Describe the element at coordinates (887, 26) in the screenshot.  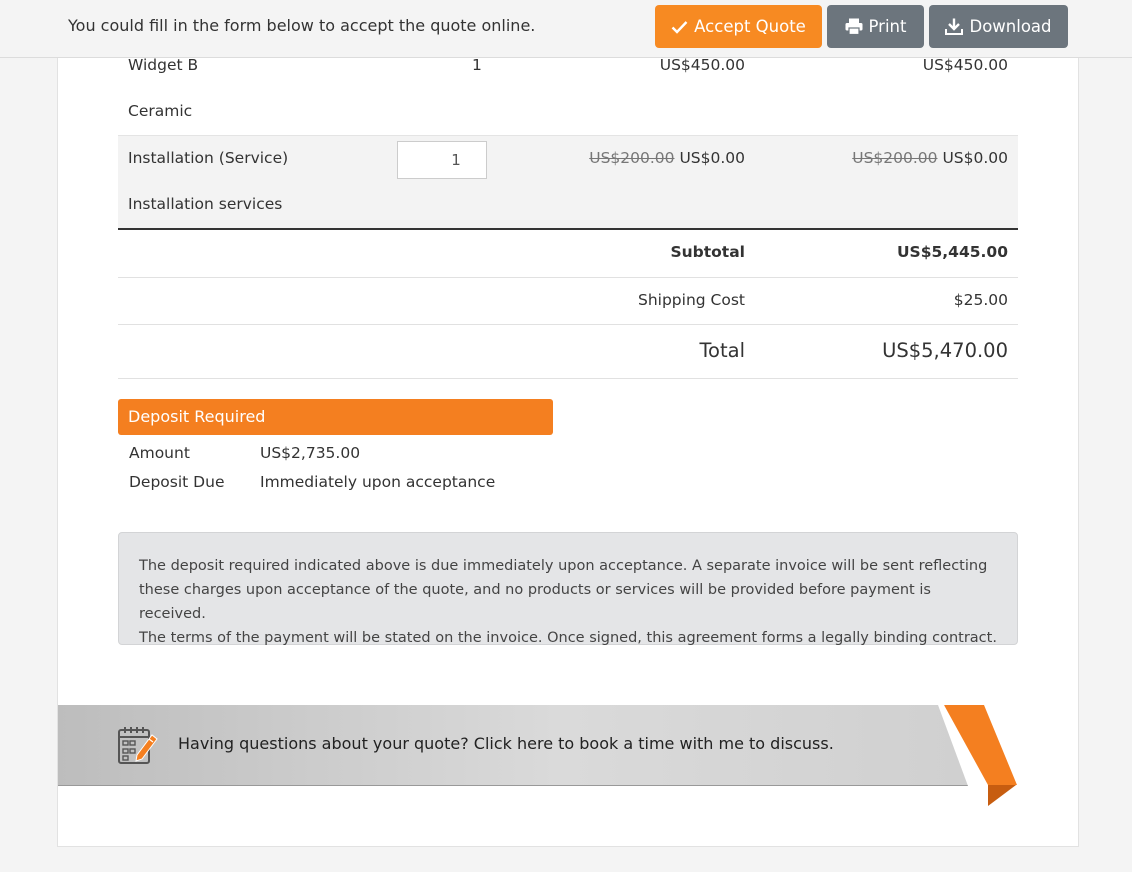
I see `print-label: Print` at that location.